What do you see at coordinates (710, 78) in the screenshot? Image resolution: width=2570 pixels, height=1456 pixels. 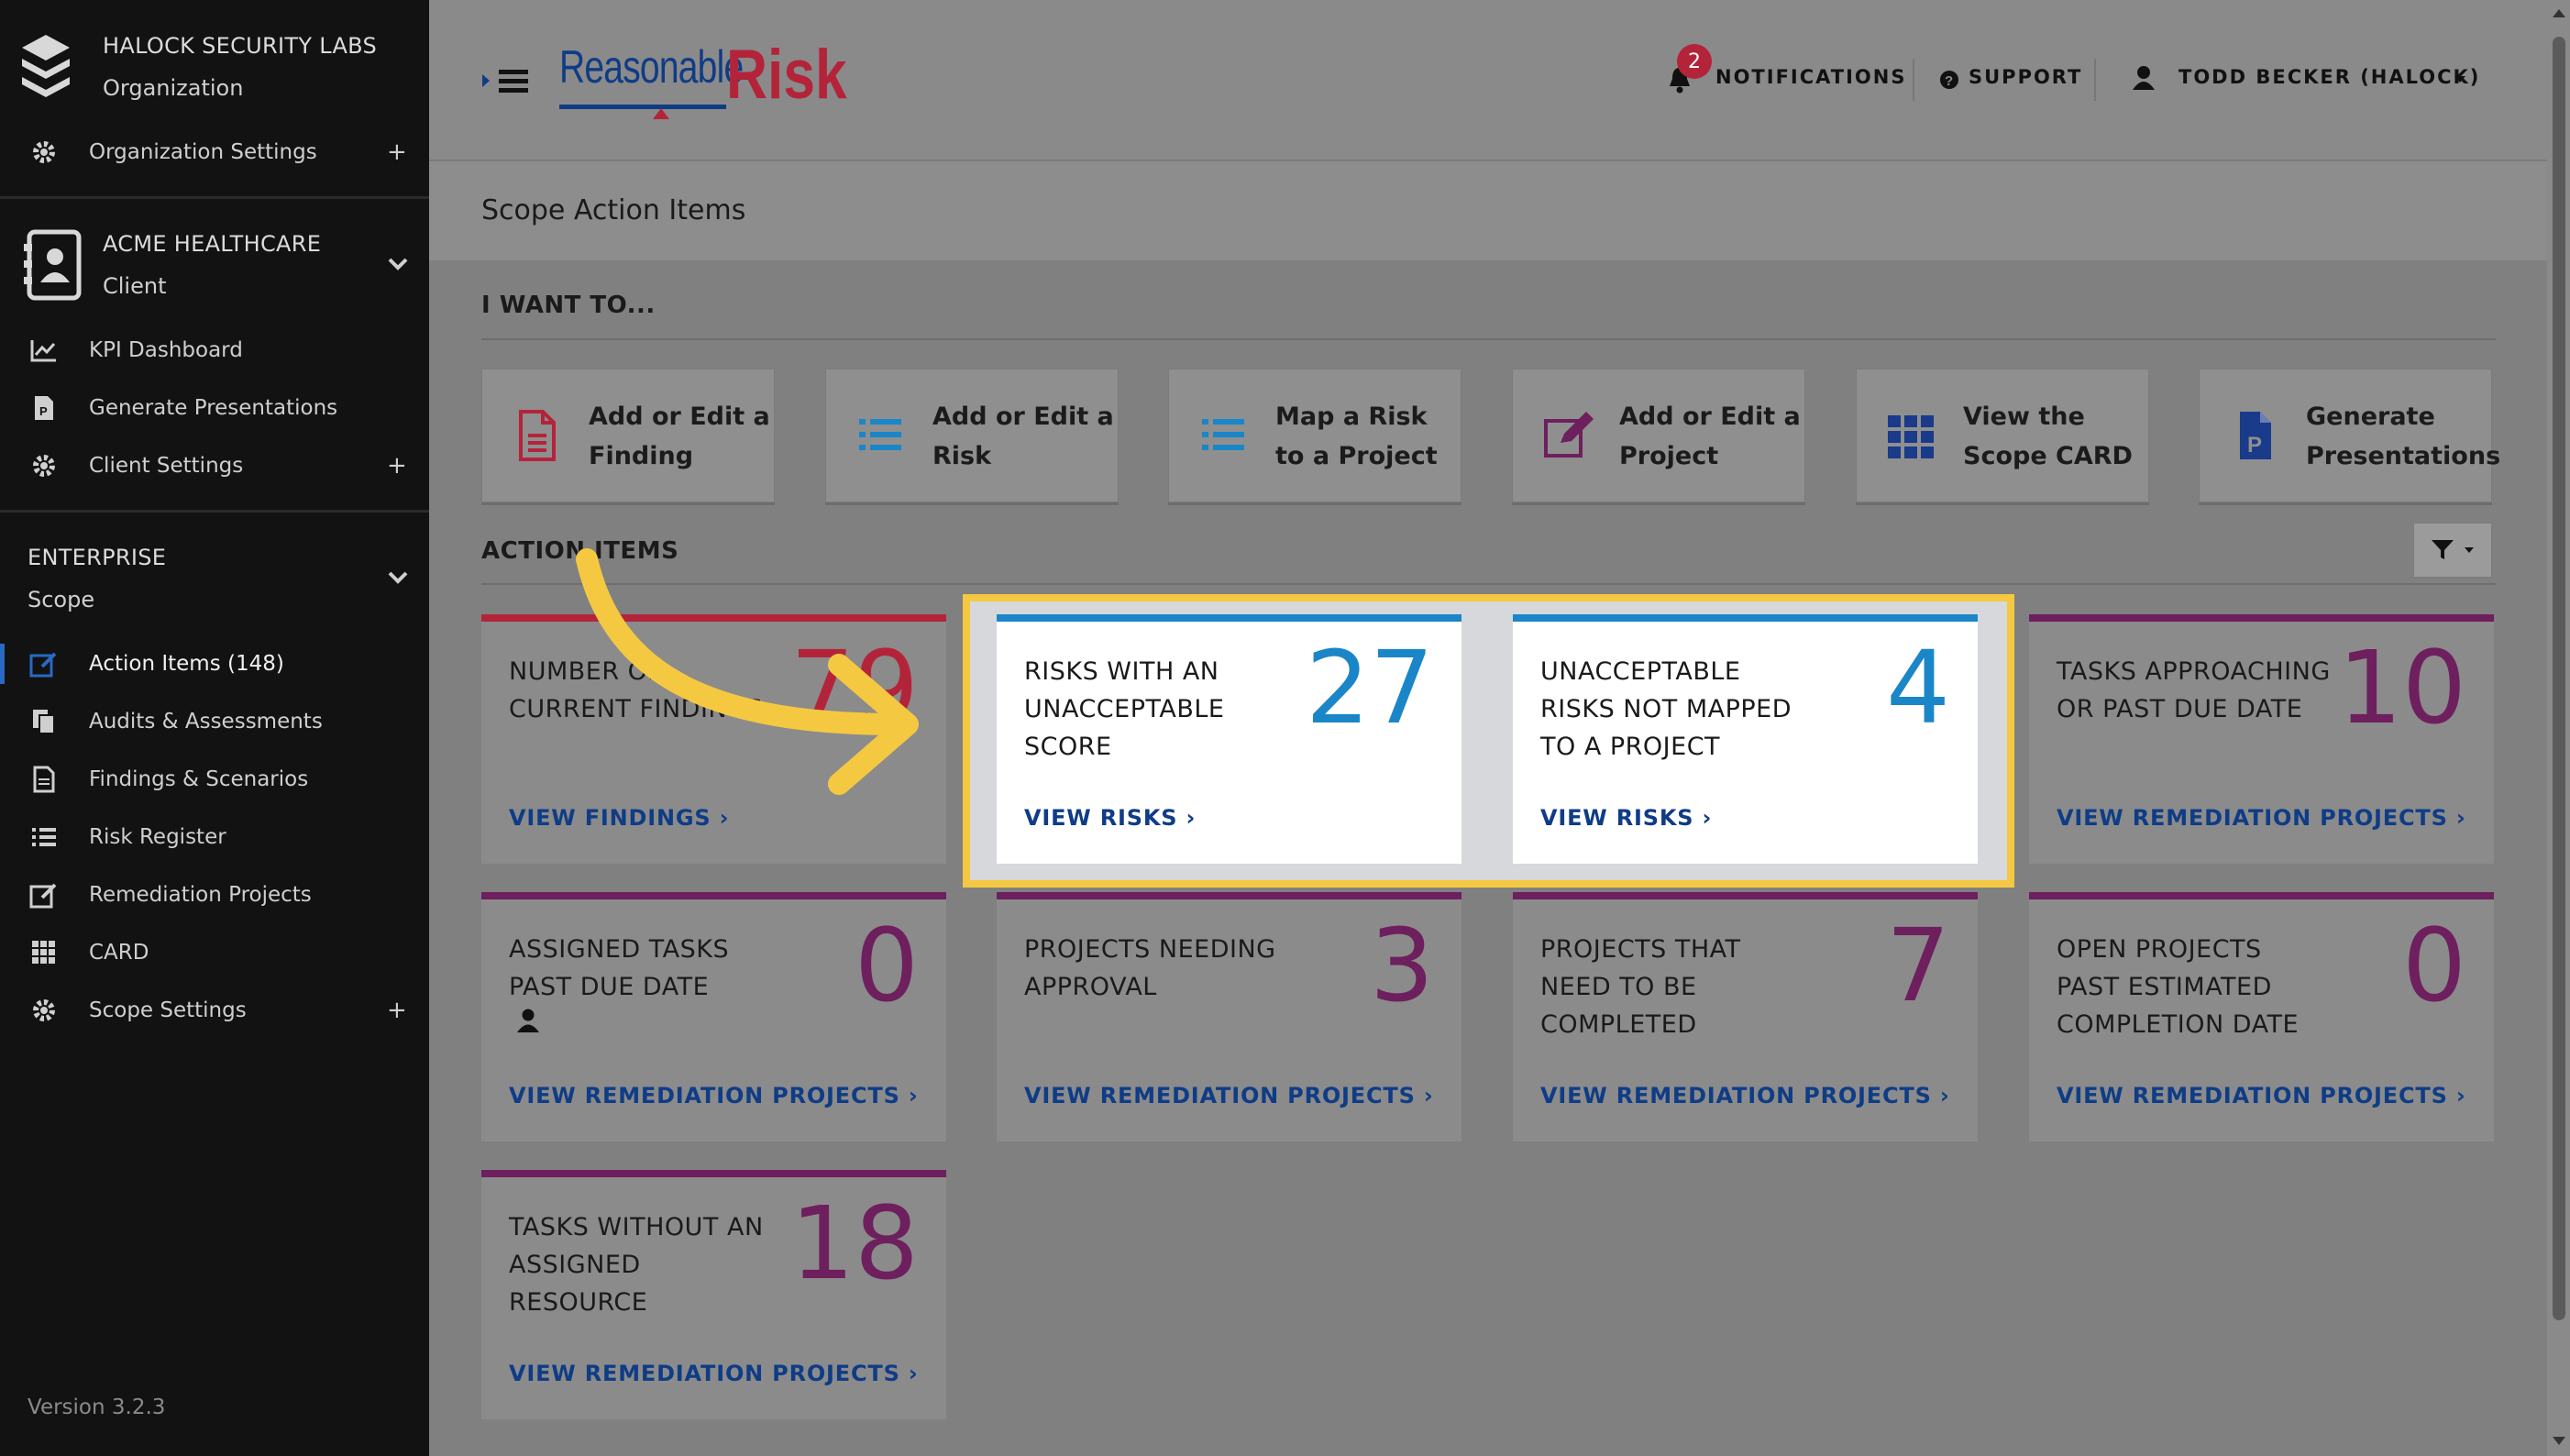 I see `reasonable-risk-logo: Reasonable Risk` at bounding box center [710, 78].